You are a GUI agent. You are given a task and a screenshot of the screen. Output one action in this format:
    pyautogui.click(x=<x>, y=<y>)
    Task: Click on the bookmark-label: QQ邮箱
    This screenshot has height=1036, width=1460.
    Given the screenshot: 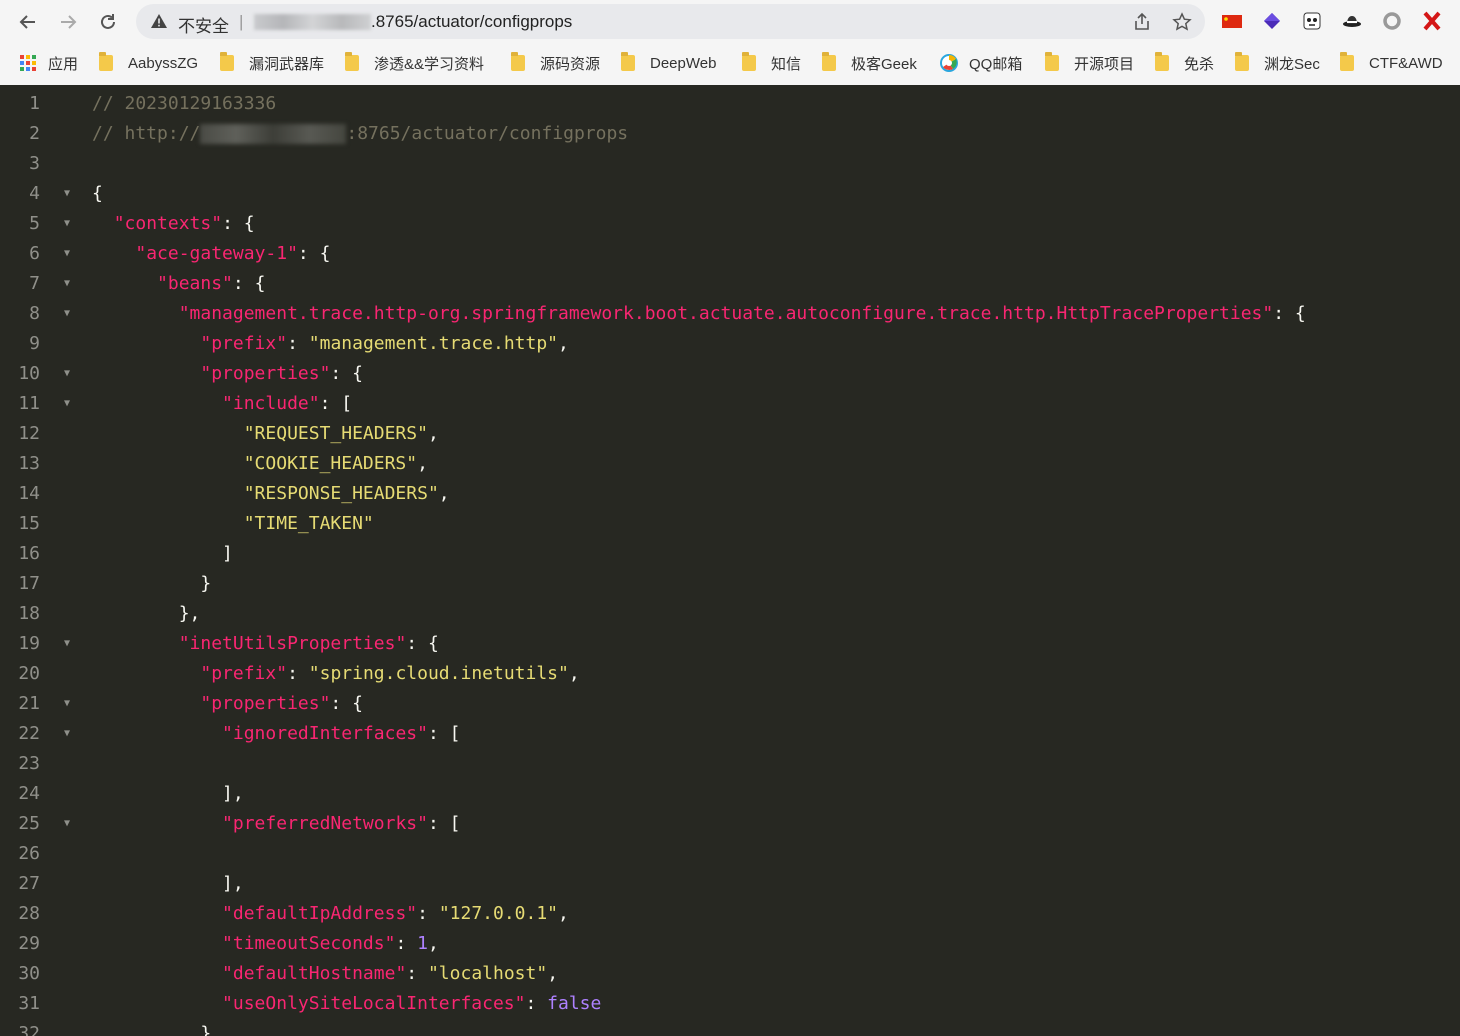 What is the action you would take?
    pyautogui.click(x=996, y=64)
    